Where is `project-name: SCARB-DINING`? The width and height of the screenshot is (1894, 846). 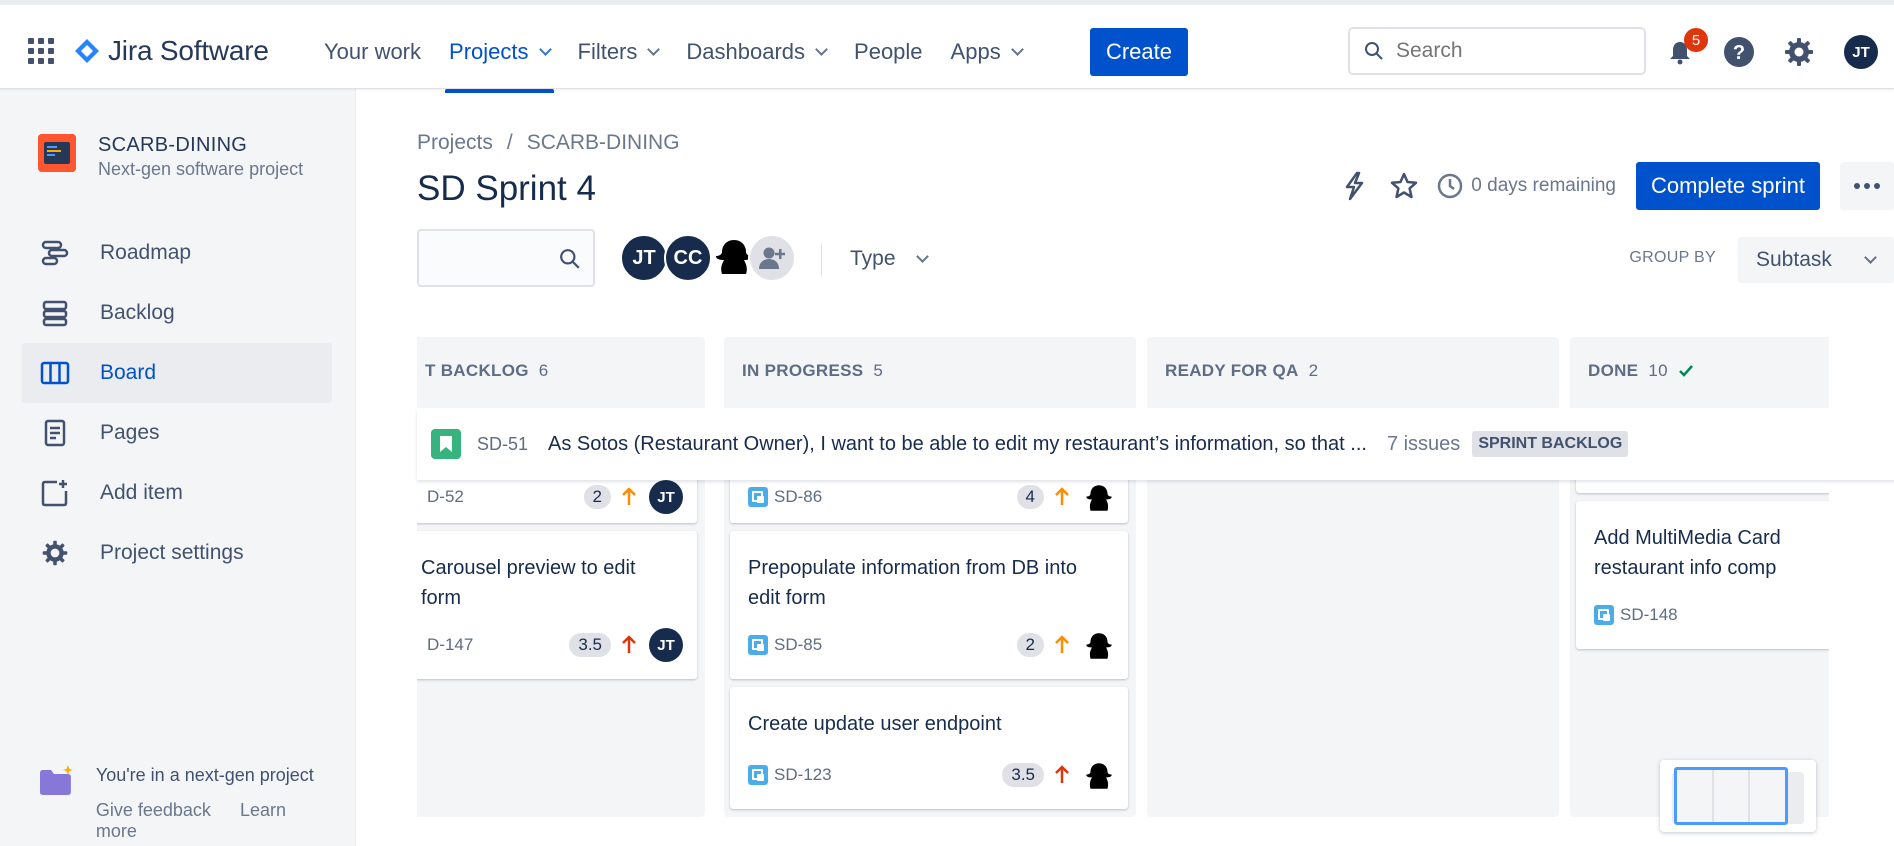
project-name: SCARB-DINING is located at coordinates (173, 145).